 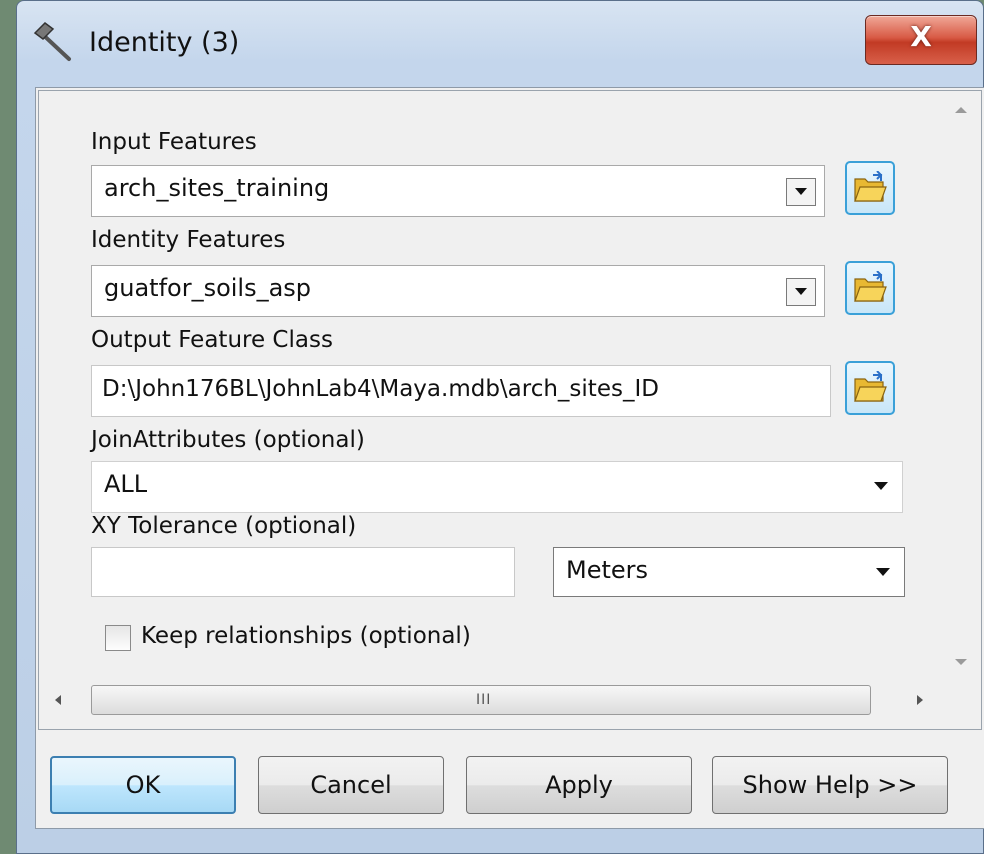 What do you see at coordinates (729, 572) in the screenshot?
I see `xy-tolerance-units-select: Meters` at bounding box center [729, 572].